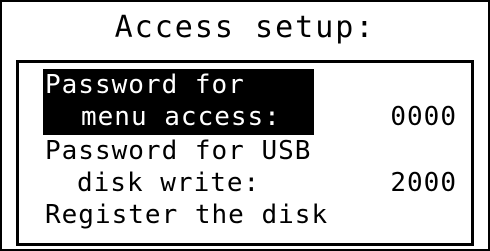  I want to click on menu-item-label-line2: menu access:, so click(181, 117).